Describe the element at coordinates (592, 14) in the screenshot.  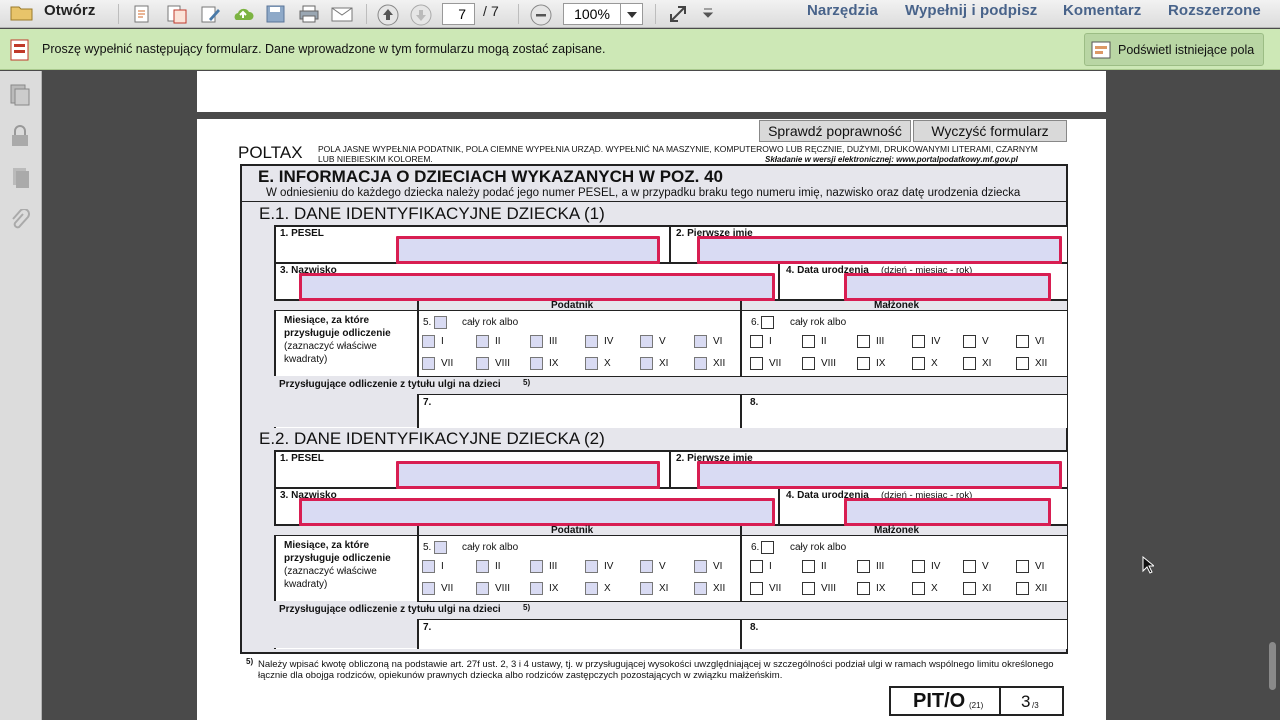
I see `zoom-input: 100%` at that location.